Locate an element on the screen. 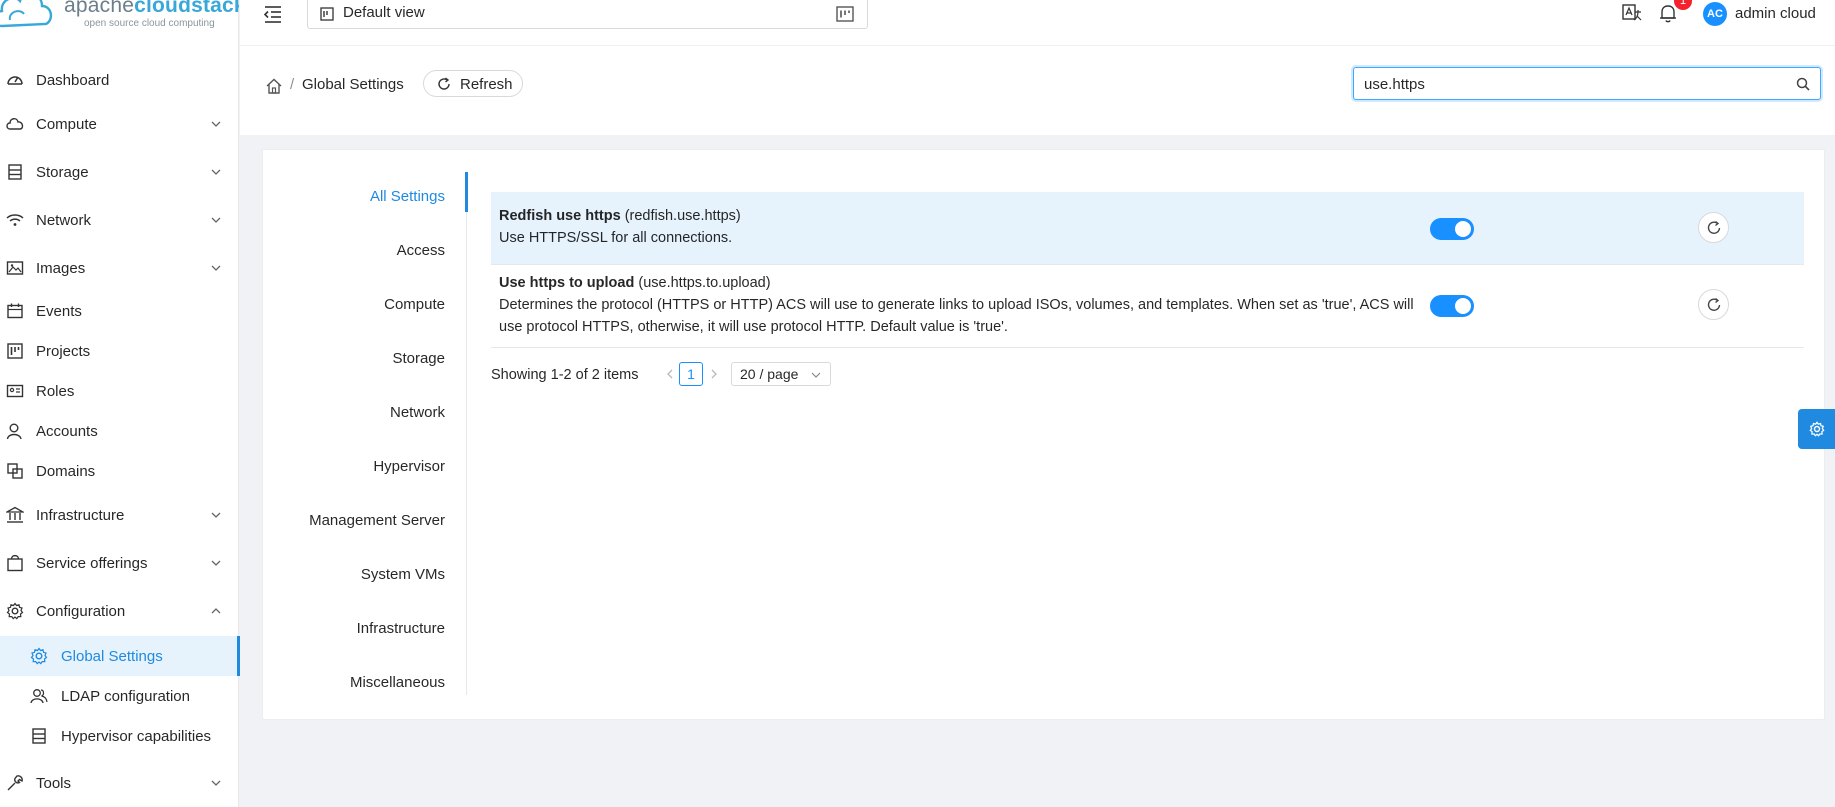 This screenshot has height=807, width=1835. sidebar-item-service-offerings: Service offerings is located at coordinates (119, 563).